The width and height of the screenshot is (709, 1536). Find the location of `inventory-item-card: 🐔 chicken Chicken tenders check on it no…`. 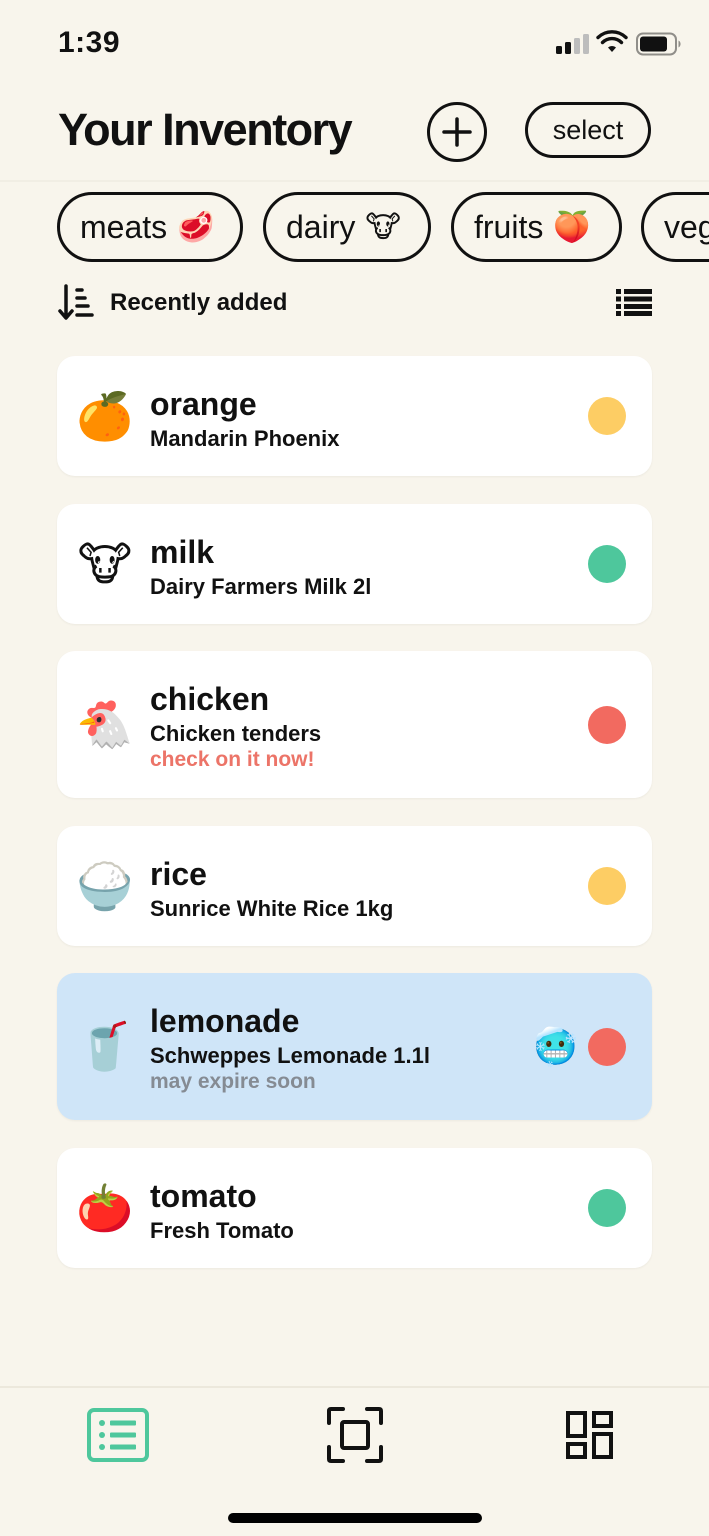

inventory-item-card: 🐔 chicken Chicken tenders check on it no… is located at coordinates (354, 724).